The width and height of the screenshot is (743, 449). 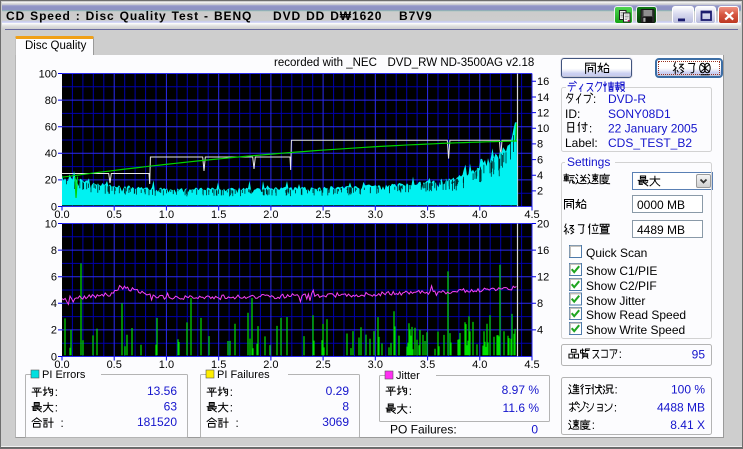 What do you see at coordinates (531, 365) in the screenshot?
I see `svg-text: 4.5` at bounding box center [531, 365].